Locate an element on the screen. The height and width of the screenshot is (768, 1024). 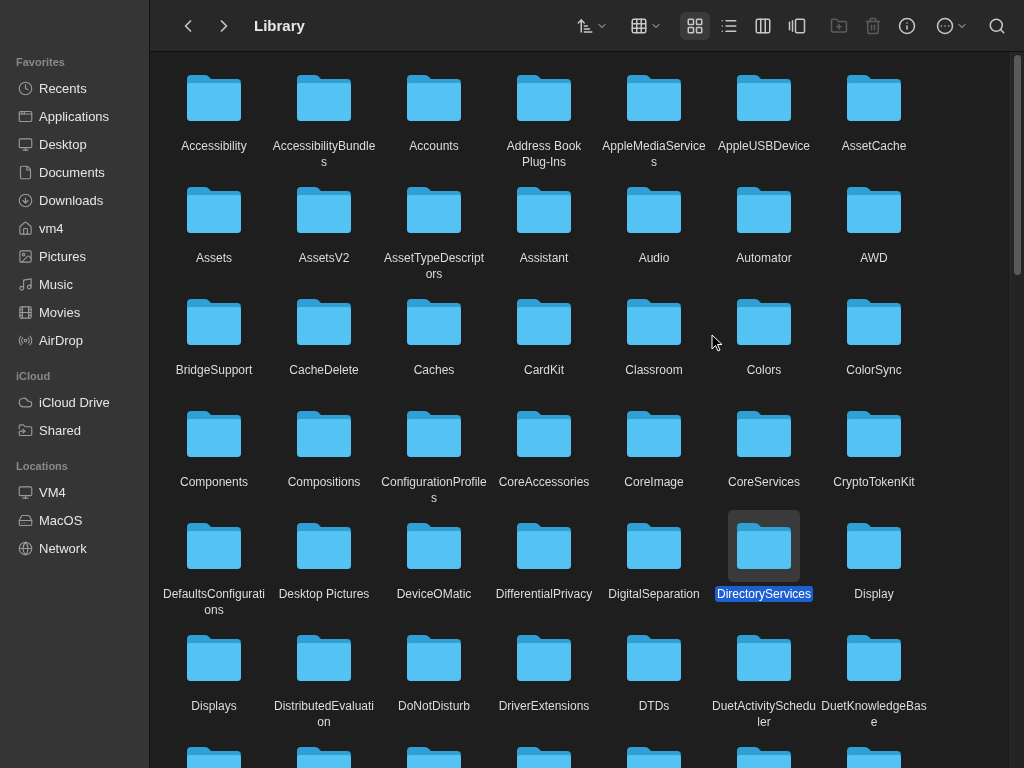
sidebar-item: Documents is located at coordinates (74, 172).